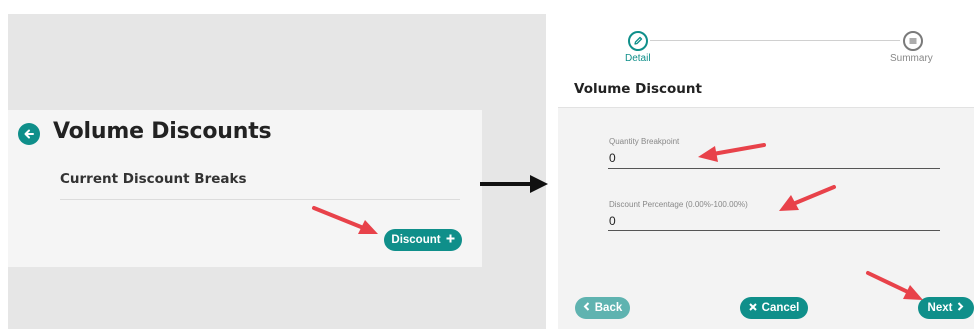 This screenshot has height=329, width=974. What do you see at coordinates (894, 285) in the screenshot?
I see `annotation-arrow` at bounding box center [894, 285].